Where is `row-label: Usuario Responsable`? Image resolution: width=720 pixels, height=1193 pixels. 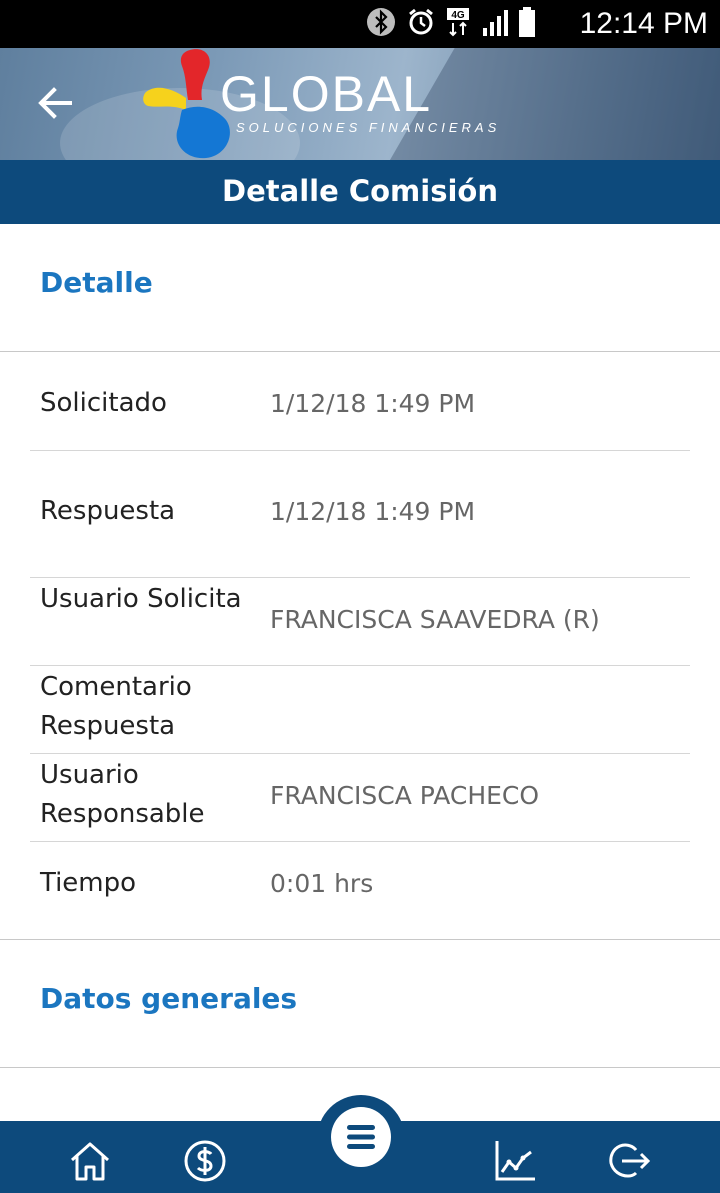
row-label: Usuario Responsable is located at coordinates (122, 794).